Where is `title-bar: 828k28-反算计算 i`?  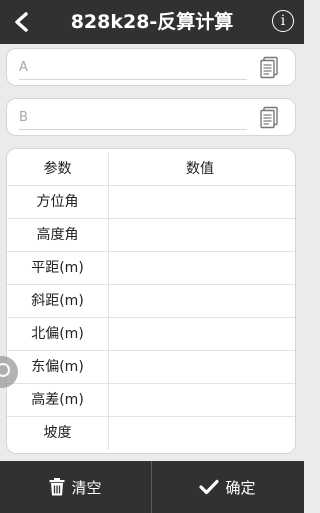 title-bar: 828k28-反算计算 i is located at coordinates (152, 22).